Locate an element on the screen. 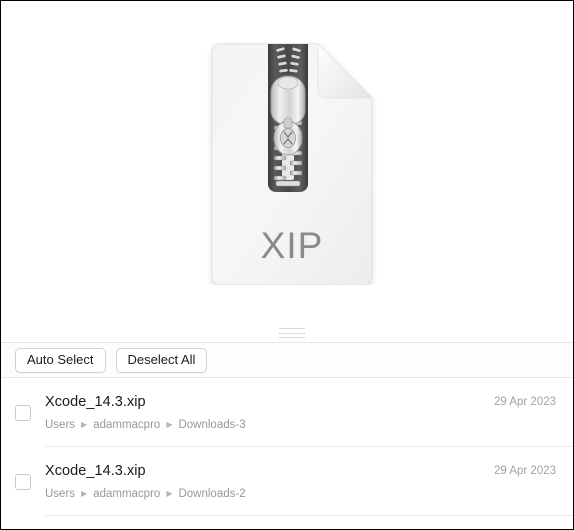 Image resolution: width=574 pixels, height=530 pixels. auto-select-button: Auto Select is located at coordinates (60, 360).